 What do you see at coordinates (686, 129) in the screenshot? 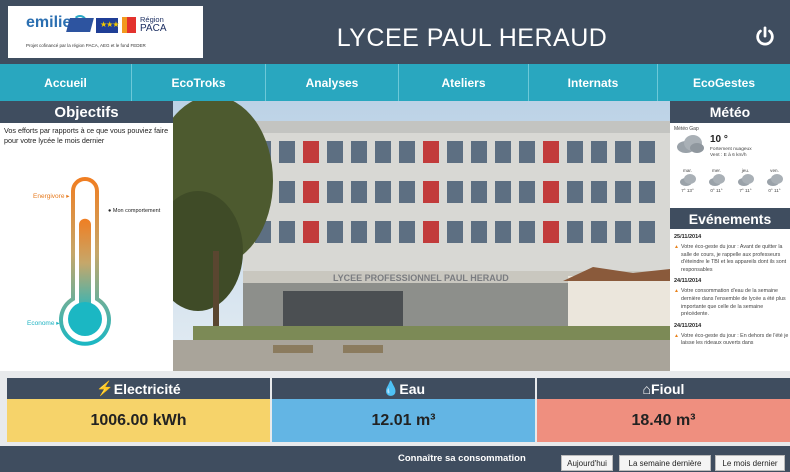
I see `meteo-location: Météo Gap` at bounding box center [686, 129].